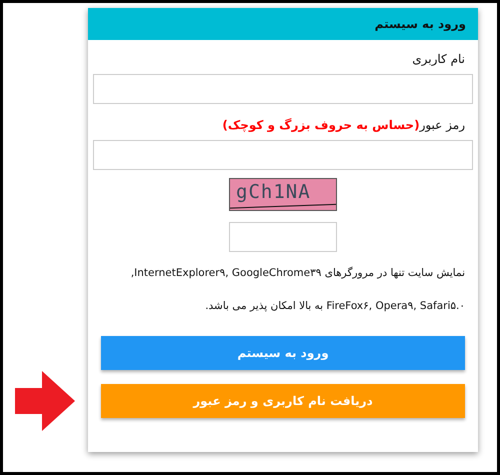 This screenshot has height=475, width=500. What do you see at coordinates (420, 24) in the screenshot?
I see `panel-title: ورود به سیستم` at bounding box center [420, 24].